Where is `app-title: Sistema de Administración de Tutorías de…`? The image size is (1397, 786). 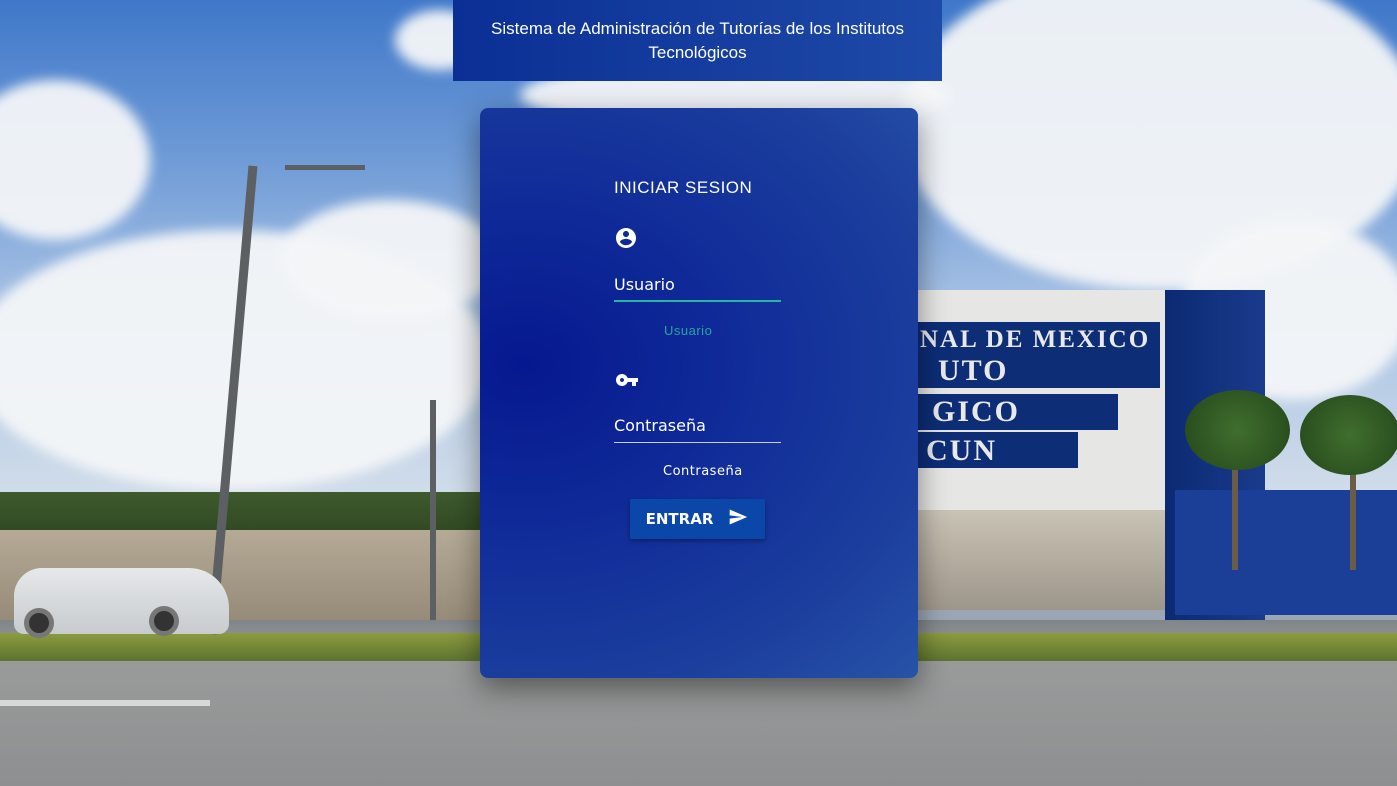
app-title: Sistema de Administración de Tutorías de… is located at coordinates (697, 40).